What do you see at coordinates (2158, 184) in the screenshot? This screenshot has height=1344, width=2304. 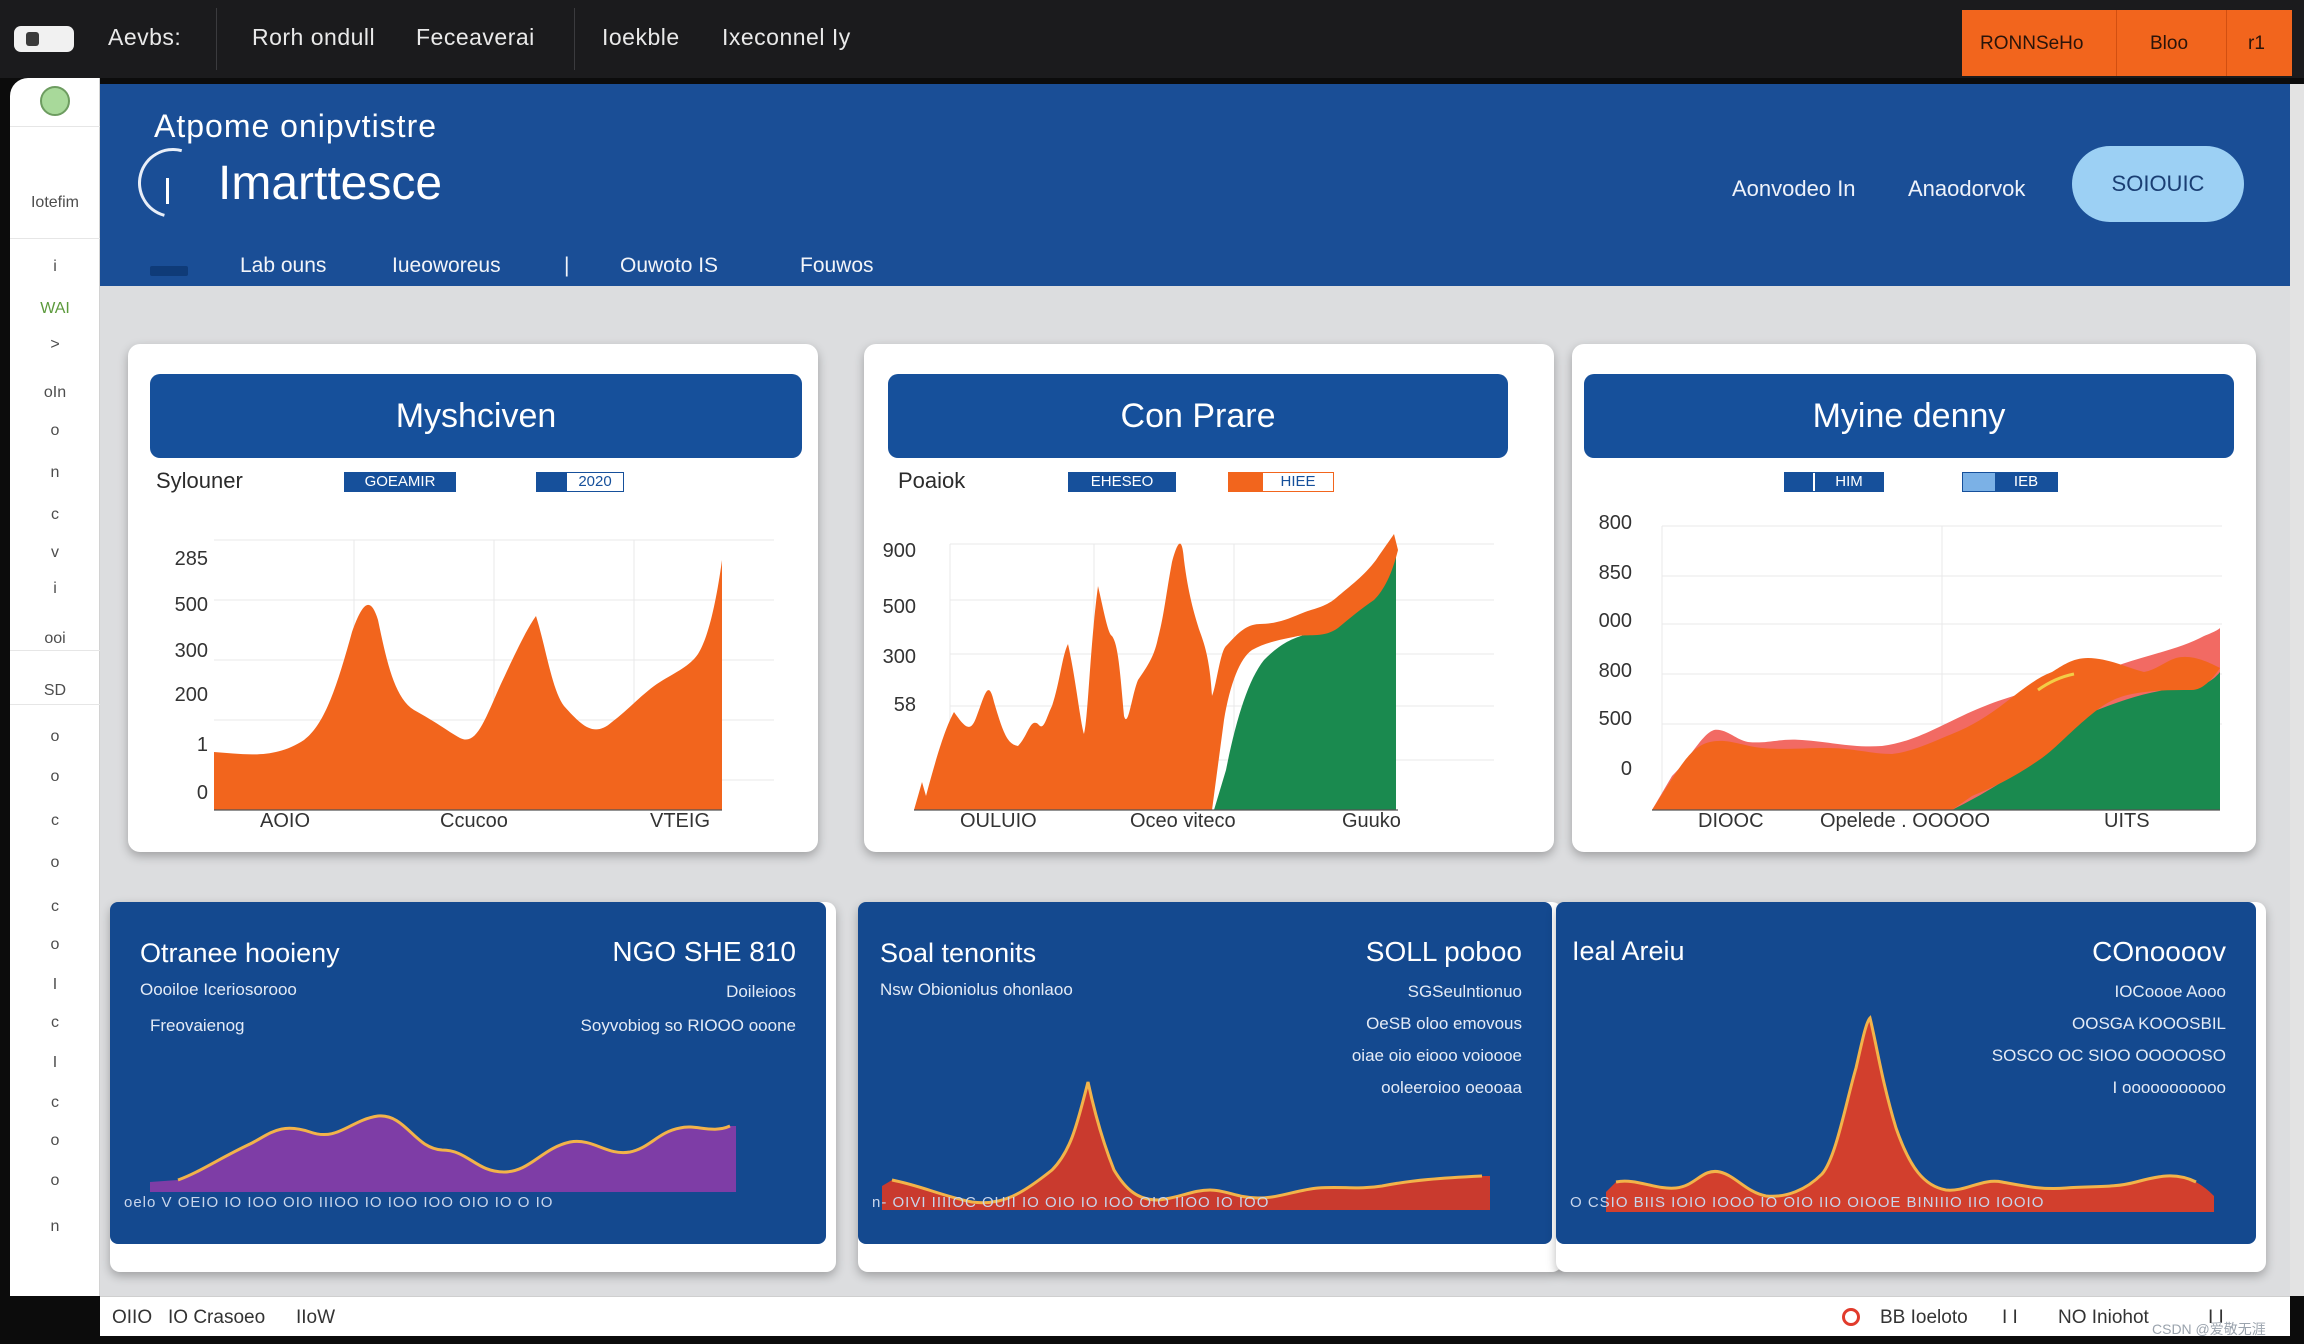 I see `header-cta-button: SOIOUIC` at bounding box center [2158, 184].